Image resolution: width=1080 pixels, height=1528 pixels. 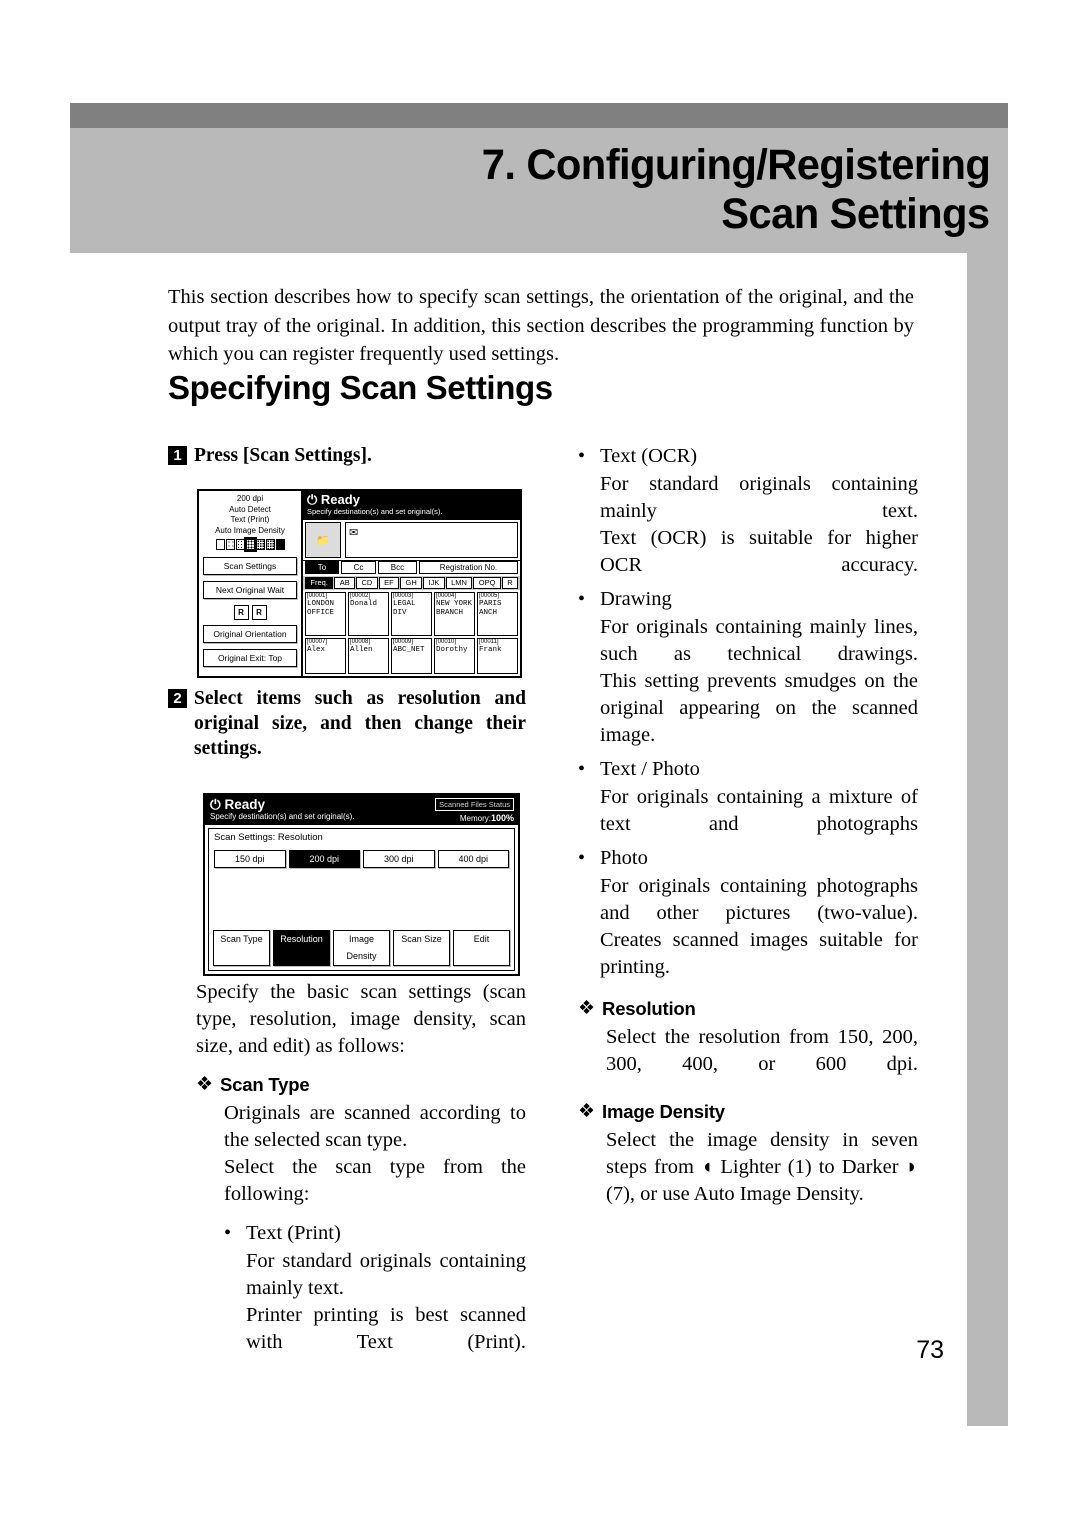 I want to click on orientation-icons: R R, so click(x=250, y=612).